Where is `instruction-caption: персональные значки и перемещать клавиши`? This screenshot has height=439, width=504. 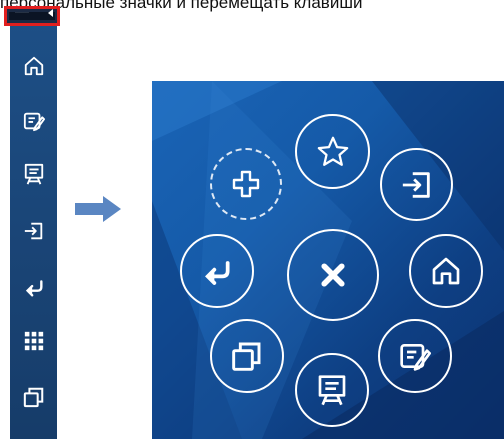
instruction-caption: персональные значки и перемещать клавиши is located at coordinates (181, 6).